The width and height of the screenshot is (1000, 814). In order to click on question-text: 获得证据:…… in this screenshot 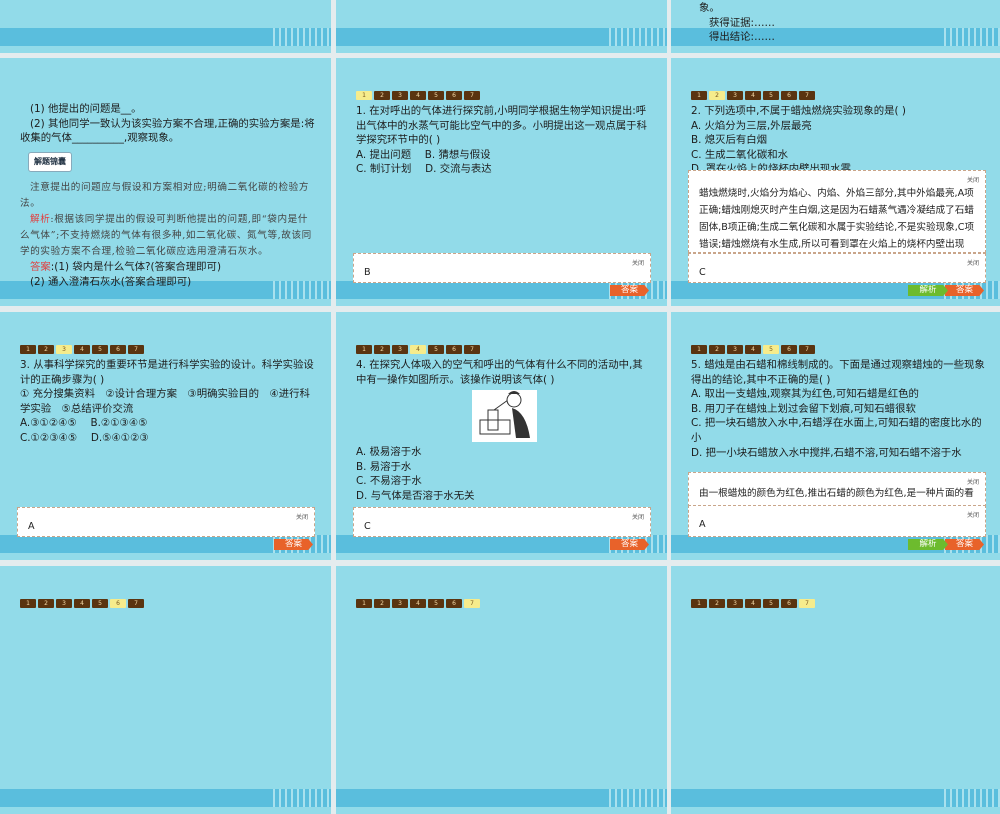, I will do `click(742, 22)`.